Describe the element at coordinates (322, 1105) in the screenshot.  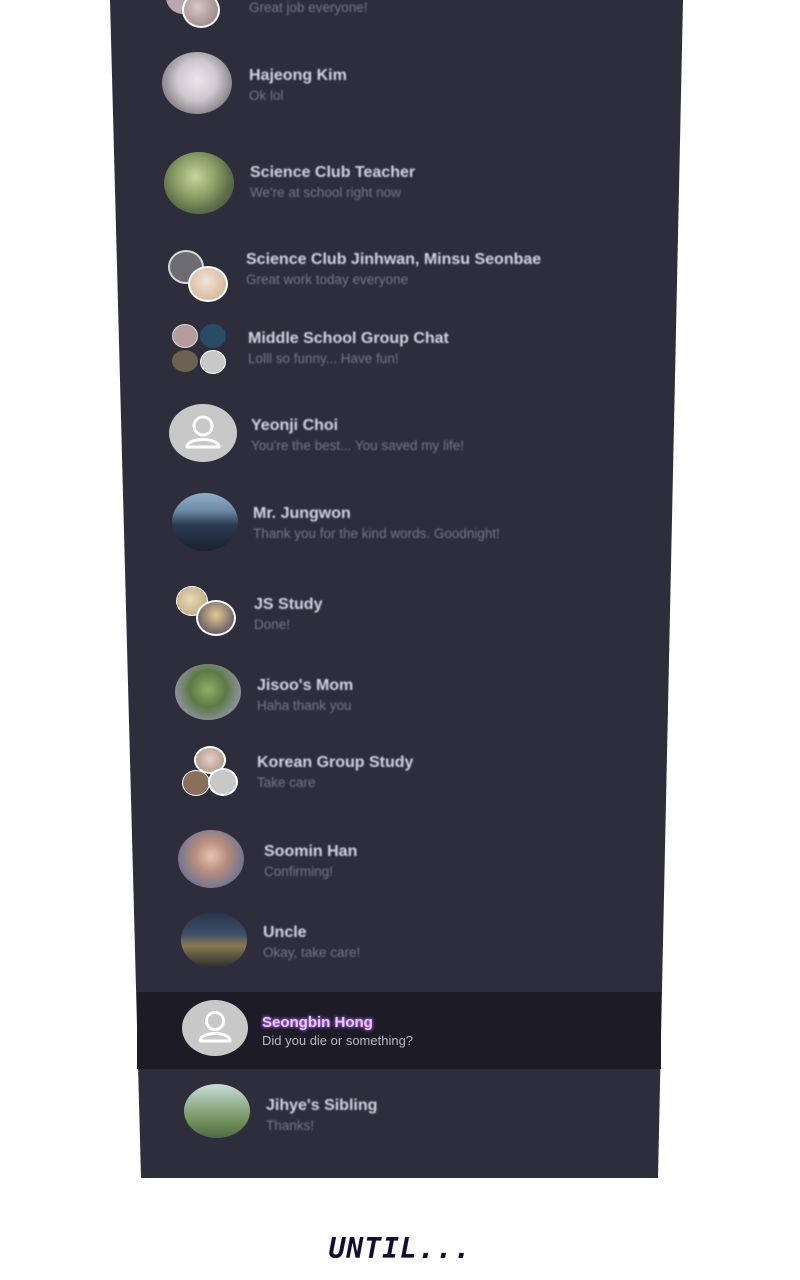
I see `chat-name: Jihye's Sibling` at that location.